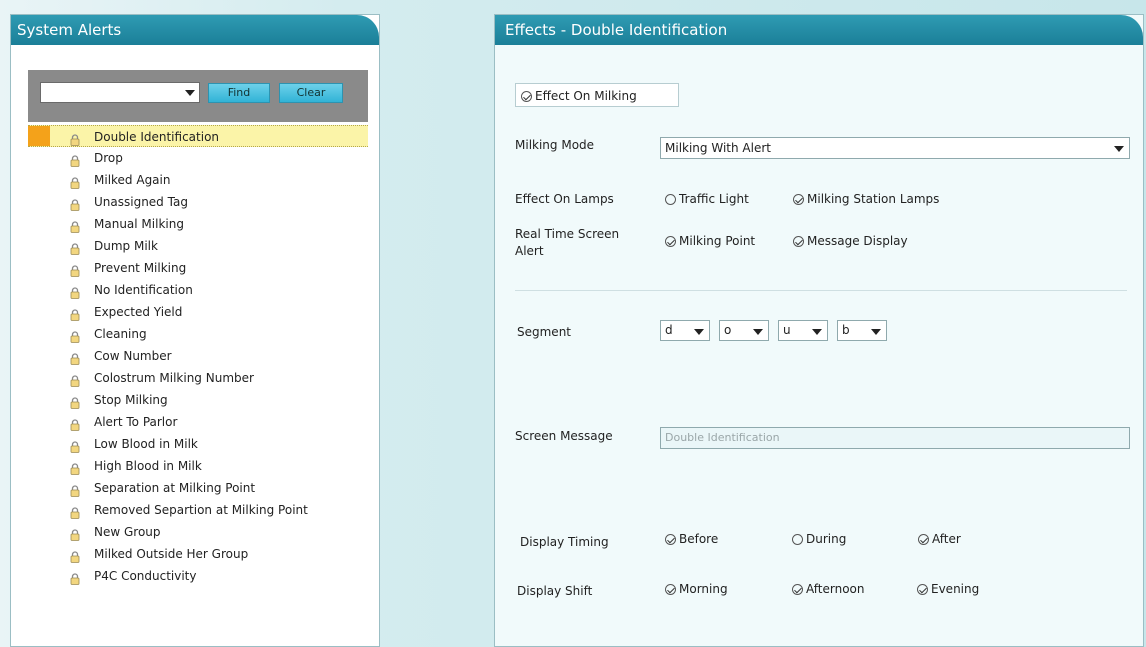 This screenshot has width=1146, height=647. Describe the element at coordinates (703, 589) in the screenshot. I see `morning-label: Morning` at that location.